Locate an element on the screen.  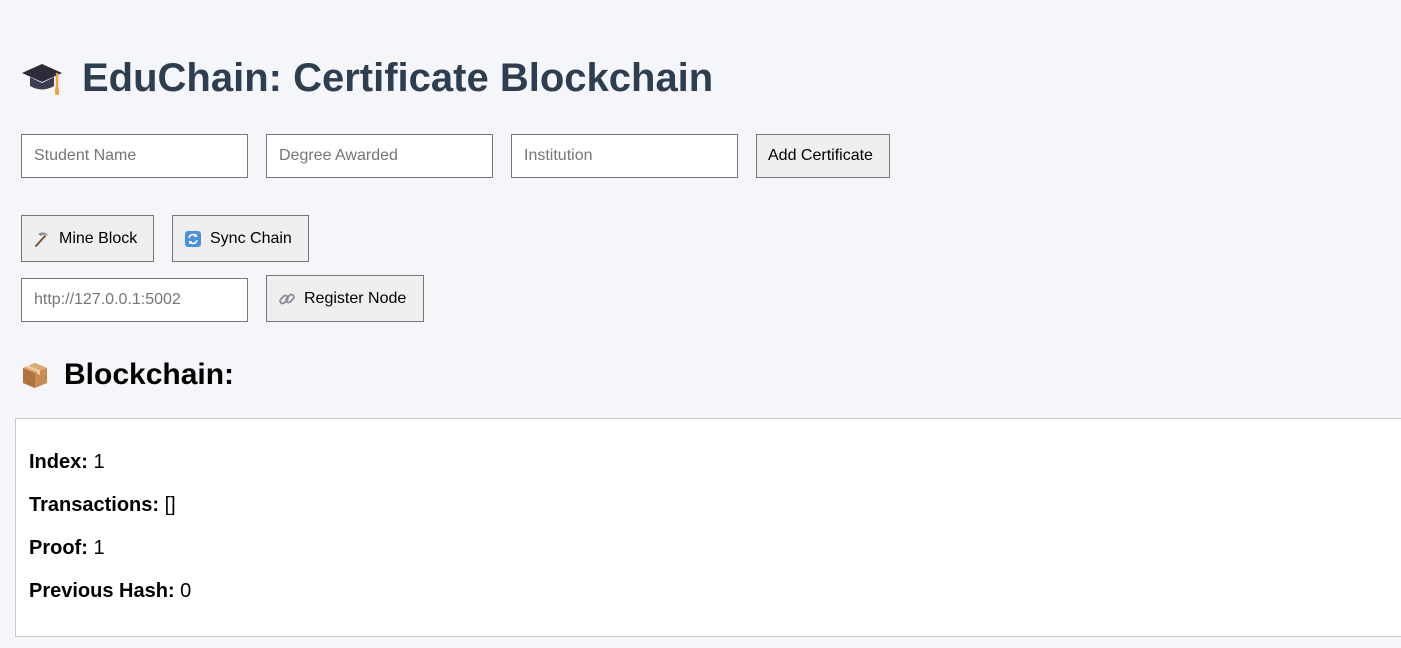
sync-chain-button: Sync Chain is located at coordinates (240, 238).